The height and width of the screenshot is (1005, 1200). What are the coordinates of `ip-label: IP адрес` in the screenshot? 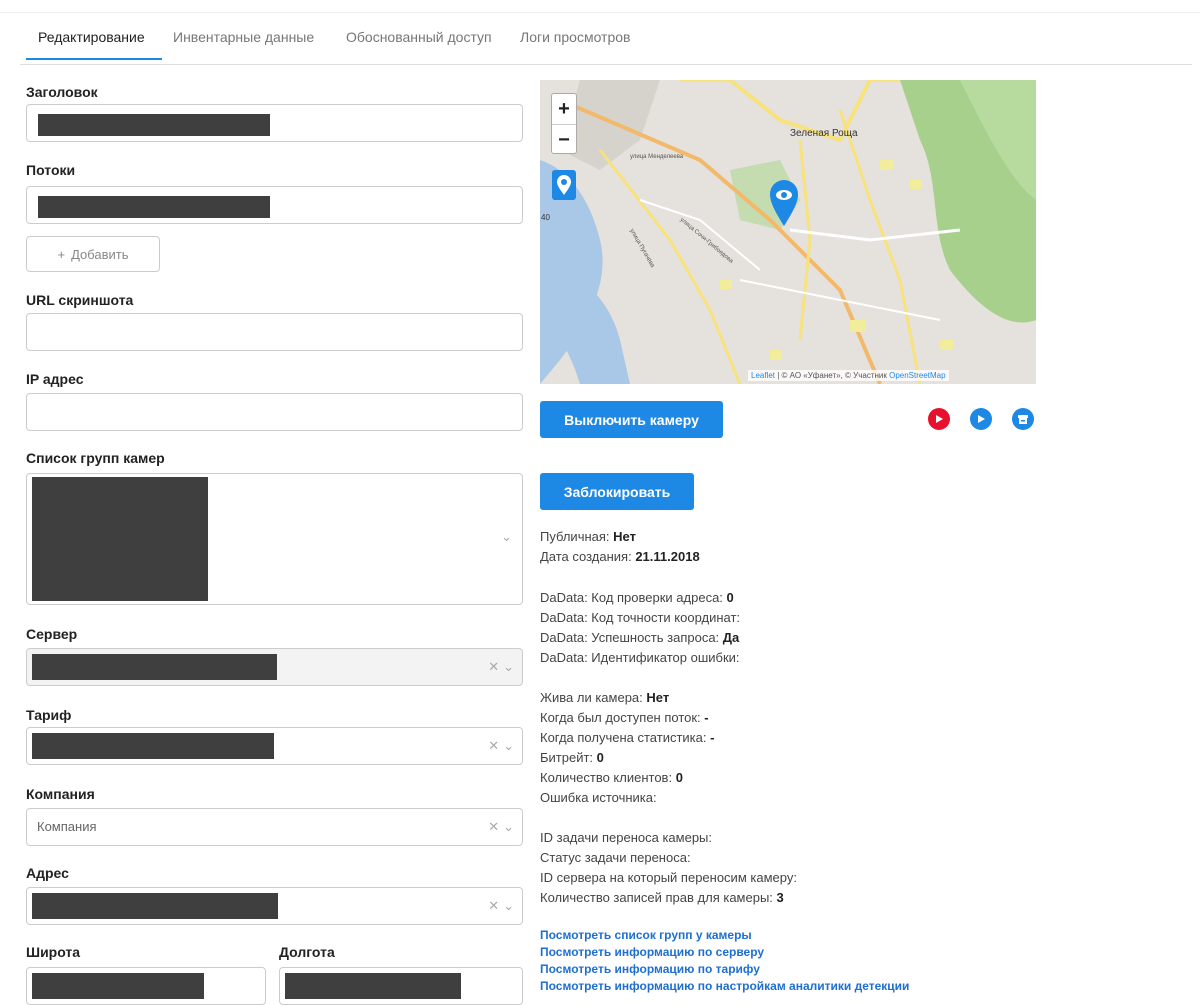 It's located at (55, 379).